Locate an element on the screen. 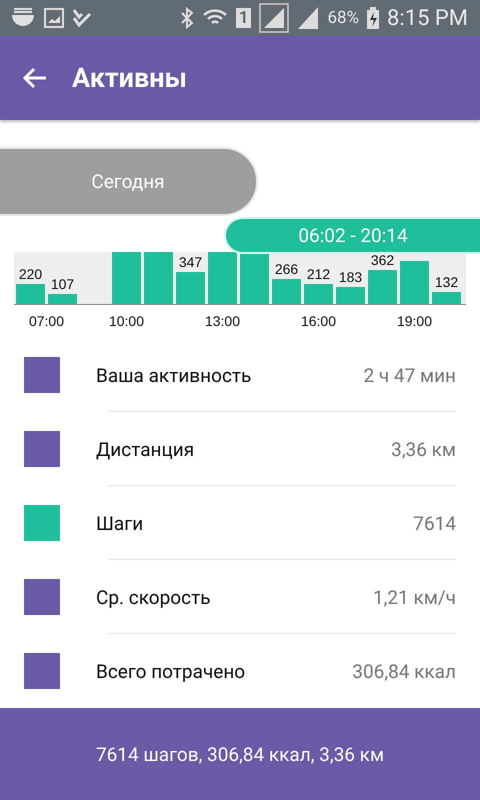  metric-value: 3,36 км is located at coordinates (423, 449).